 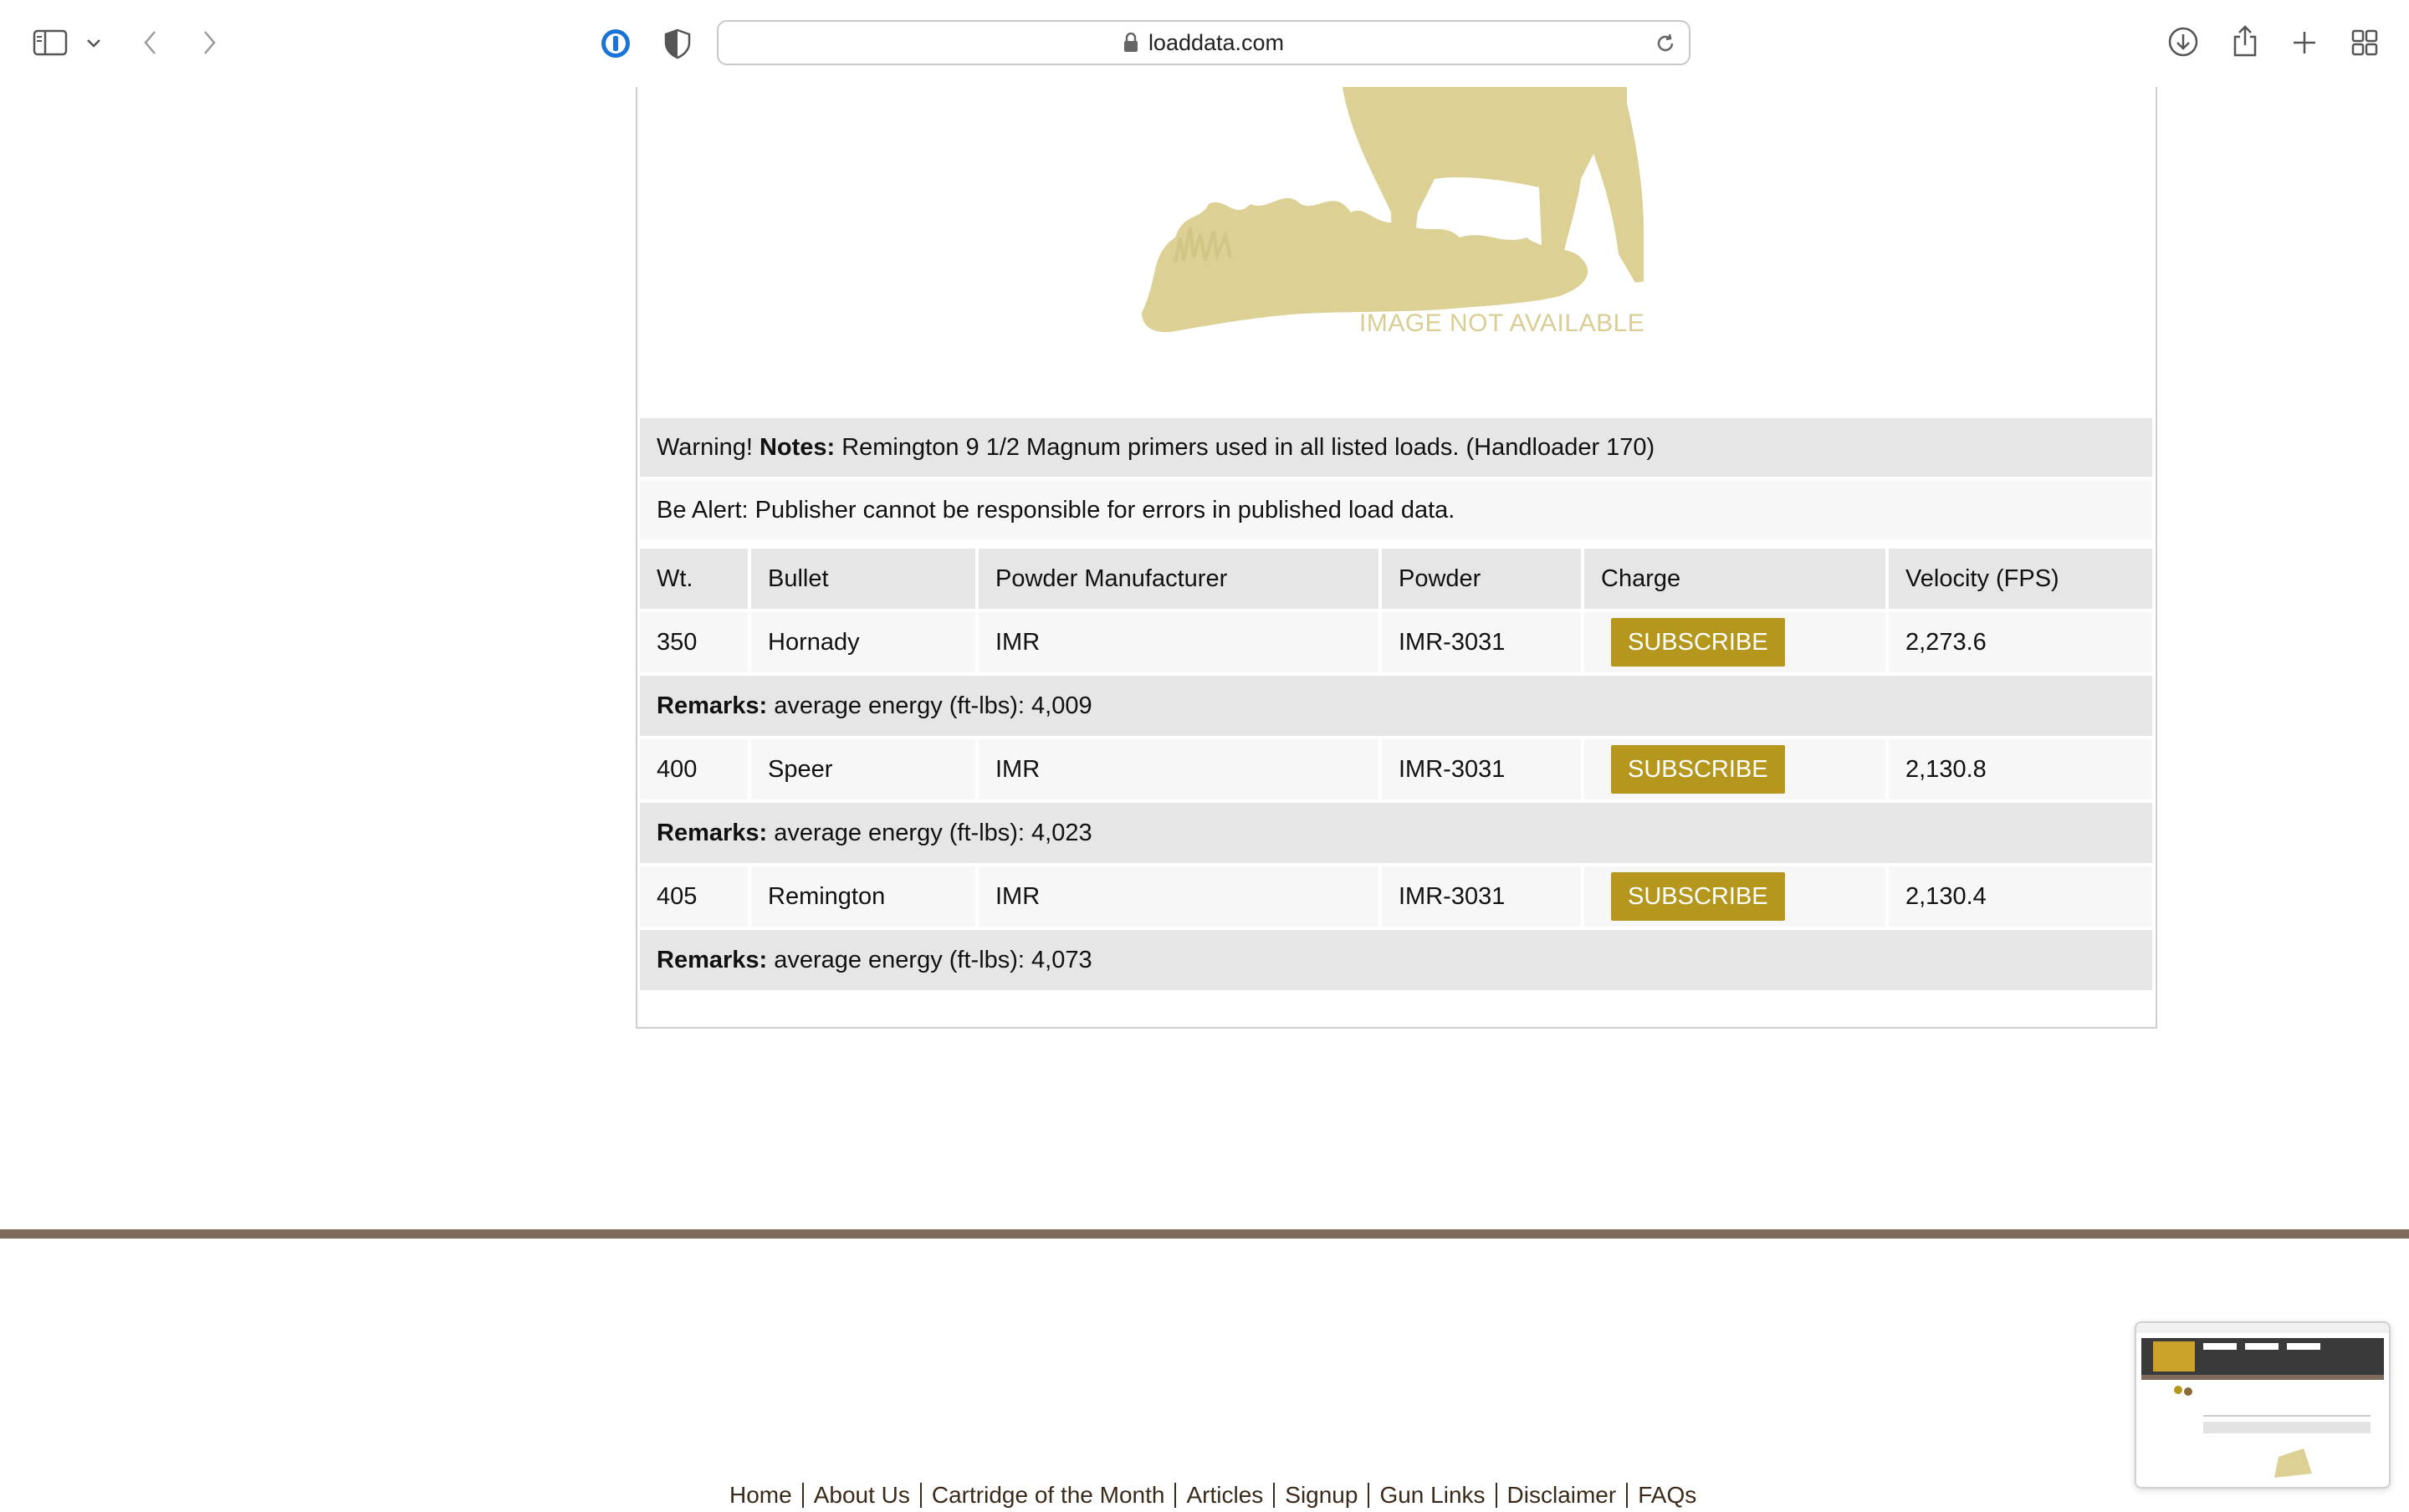 I want to click on password-manager-button, so click(x=615, y=43).